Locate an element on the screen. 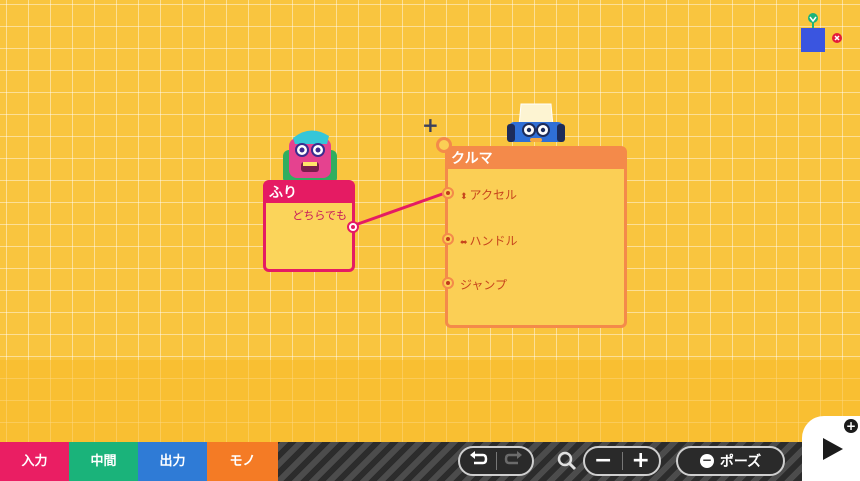  tab-output: 出力 is located at coordinates (172, 461).